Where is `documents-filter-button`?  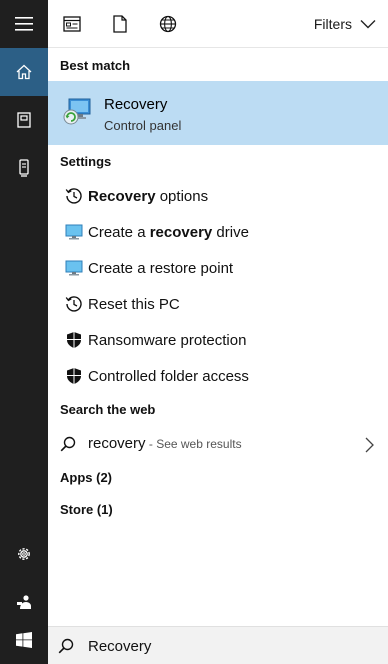
documents-filter-button is located at coordinates (120, 24).